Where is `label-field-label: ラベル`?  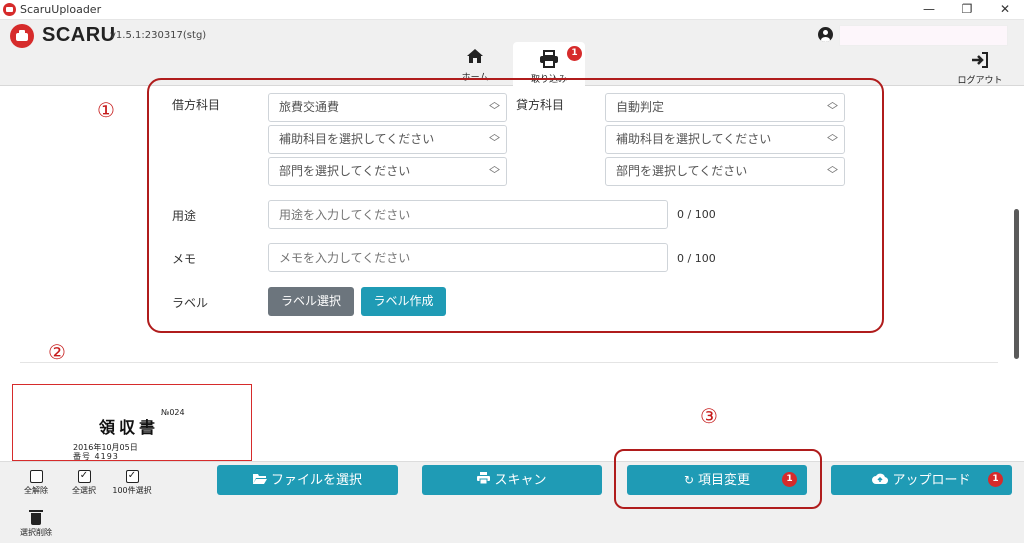 label-field-label: ラベル is located at coordinates (190, 303).